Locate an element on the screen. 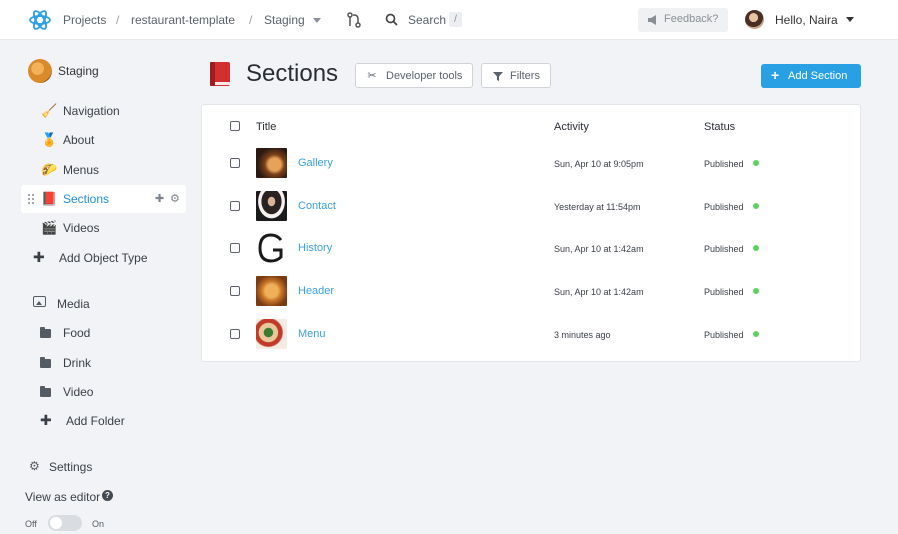  table-row: Menu 3 minutes ago Published is located at coordinates (532, 334).